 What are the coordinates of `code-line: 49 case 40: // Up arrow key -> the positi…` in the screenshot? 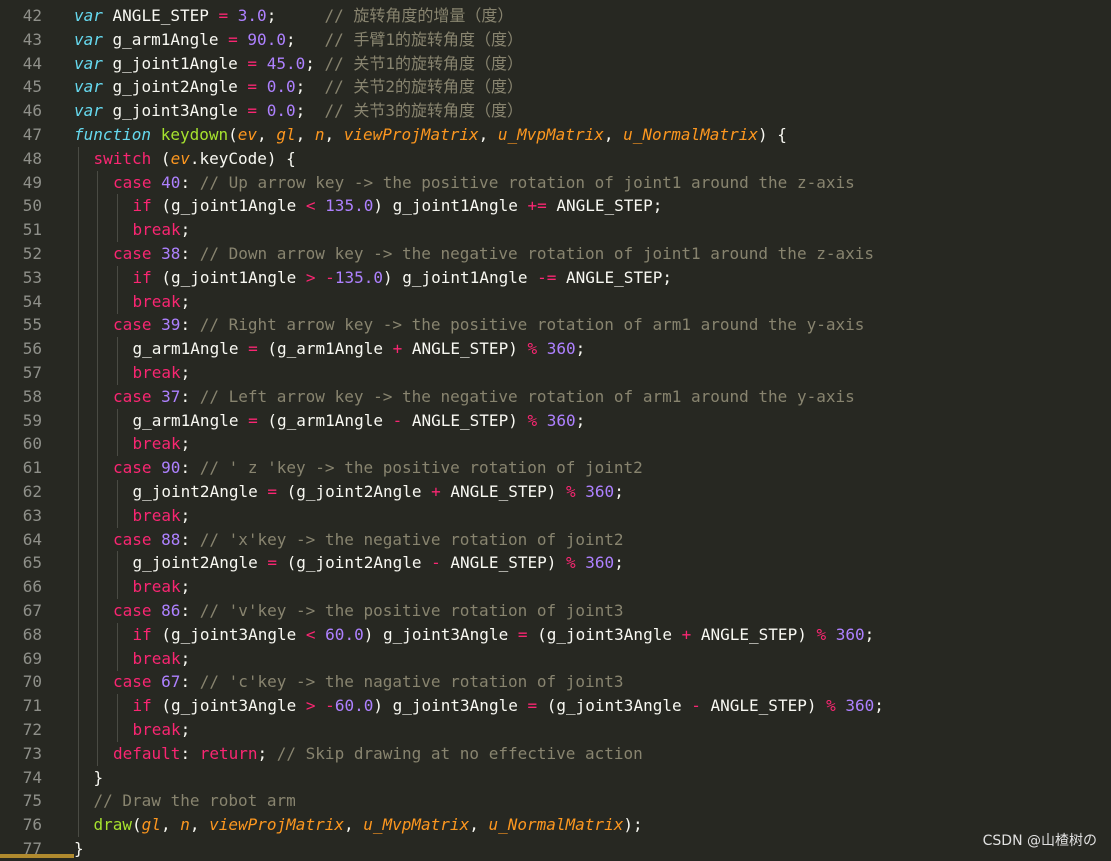 It's located at (555, 182).